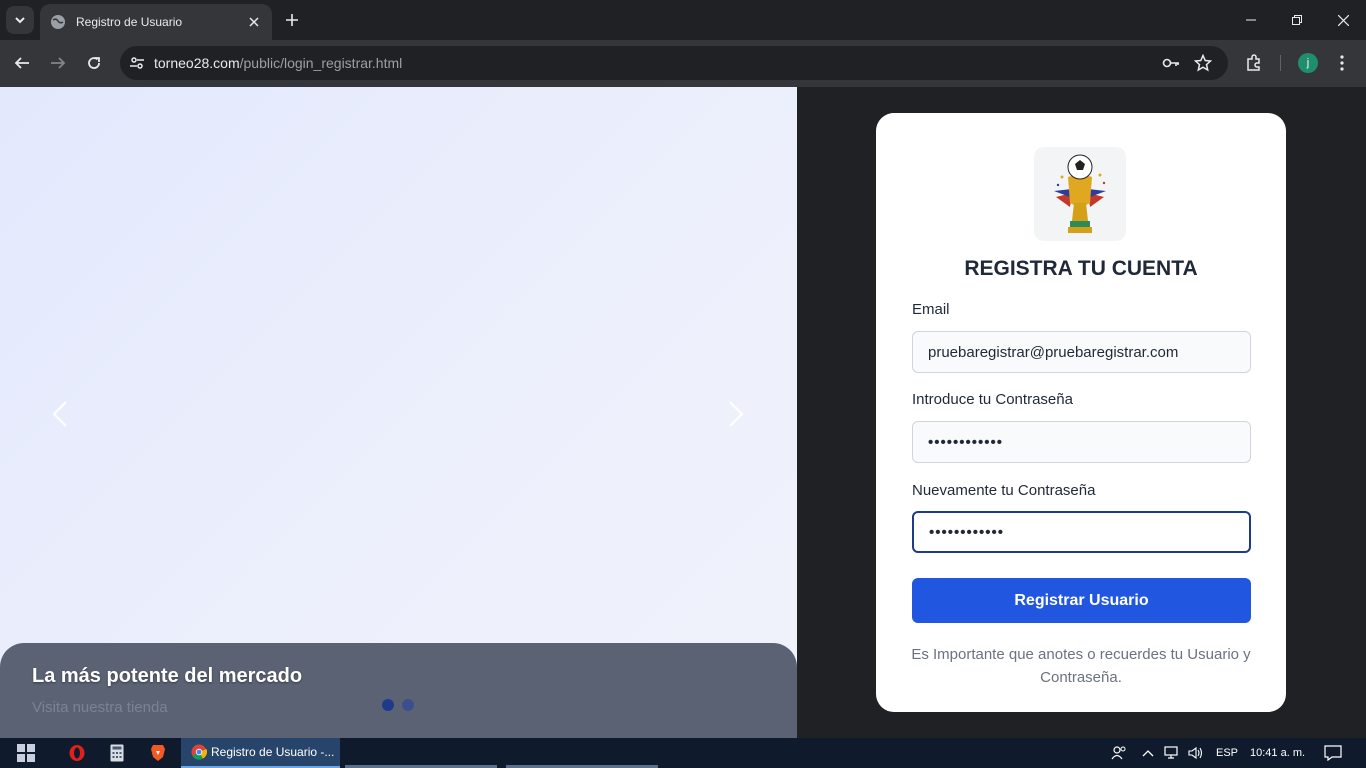 This screenshot has height=768, width=1366. Describe the element at coordinates (1333, 753) in the screenshot. I see `notification-icon` at that location.